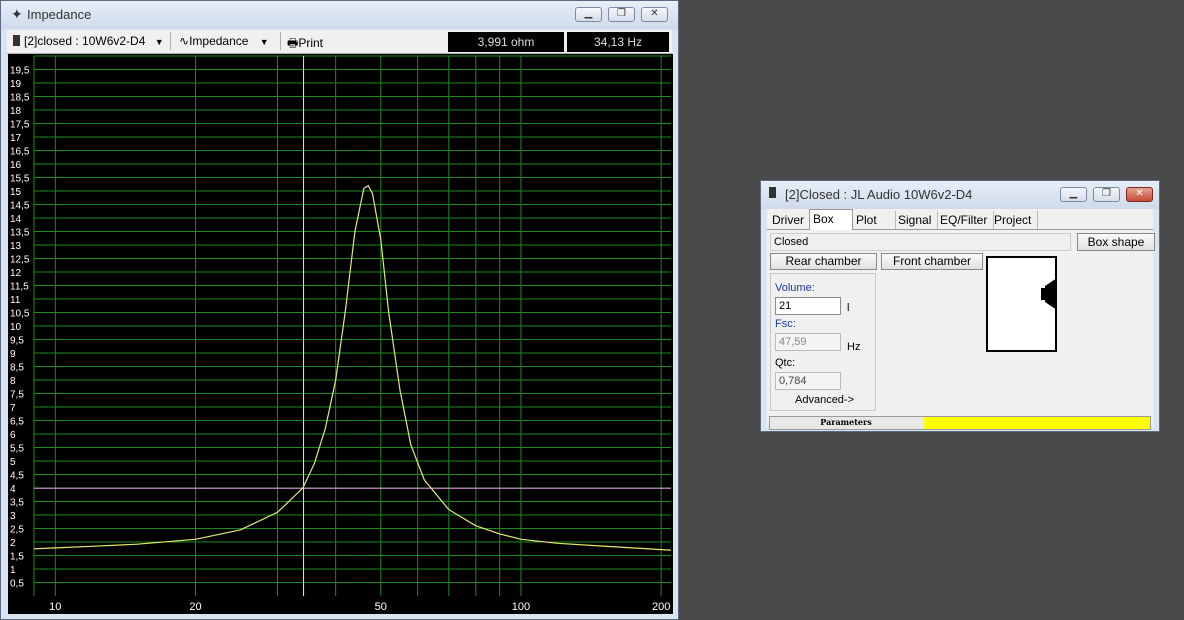  Describe the element at coordinates (848, 308) in the screenshot. I see `volume-unit: l` at that location.